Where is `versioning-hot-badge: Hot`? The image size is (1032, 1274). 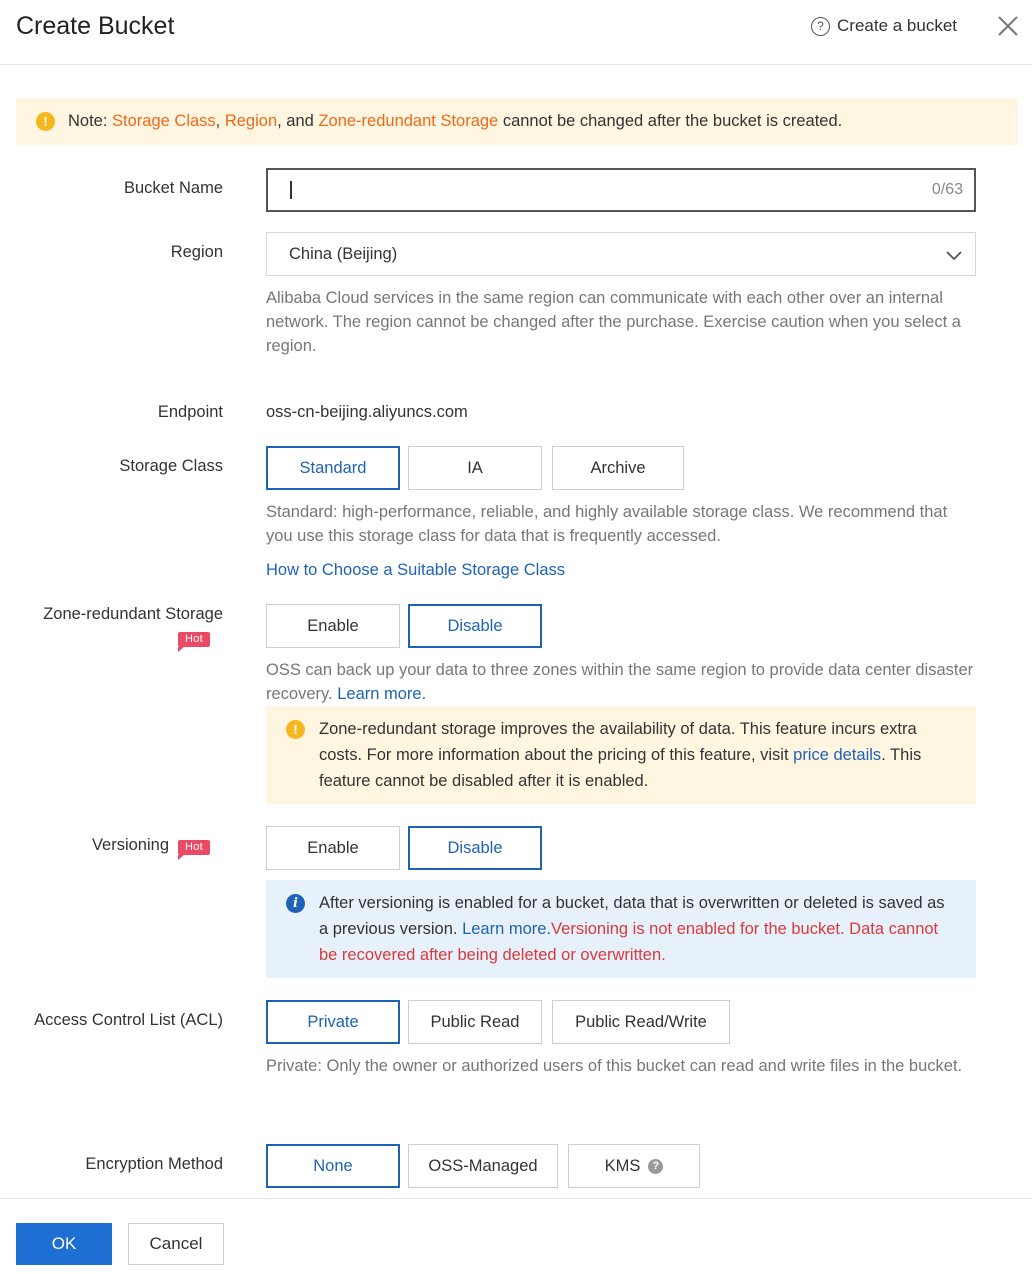
versioning-hot-badge: Hot is located at coordinates (194, 848).